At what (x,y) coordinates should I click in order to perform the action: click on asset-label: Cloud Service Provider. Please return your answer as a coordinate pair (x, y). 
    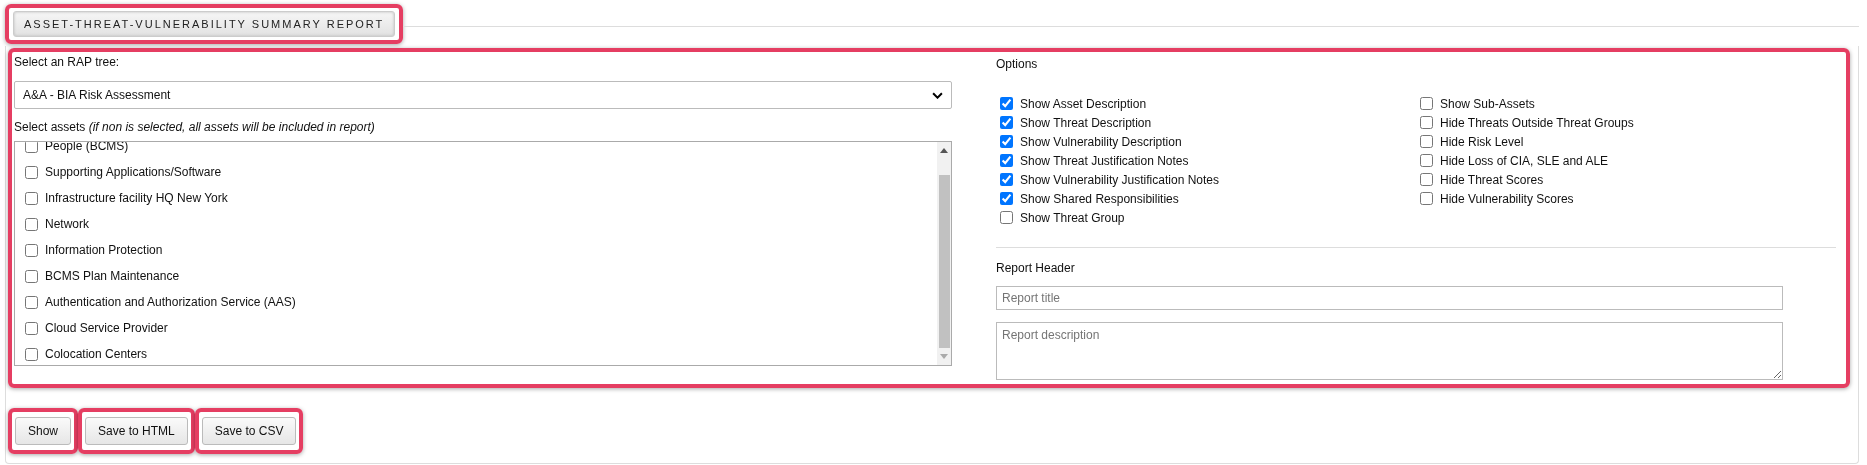
    Looking at the image, I should click on (106, 328).